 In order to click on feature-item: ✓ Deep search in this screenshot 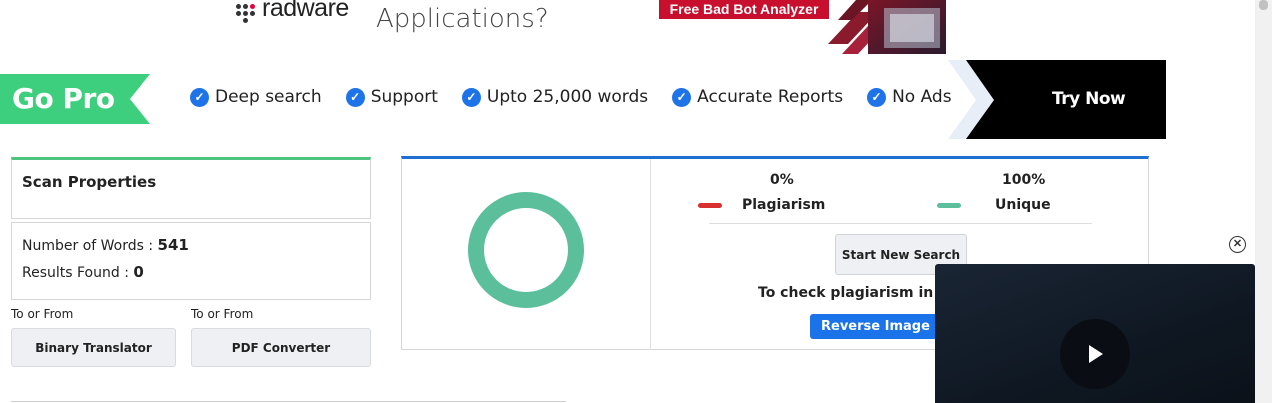, I will do `click(256, 97)`.